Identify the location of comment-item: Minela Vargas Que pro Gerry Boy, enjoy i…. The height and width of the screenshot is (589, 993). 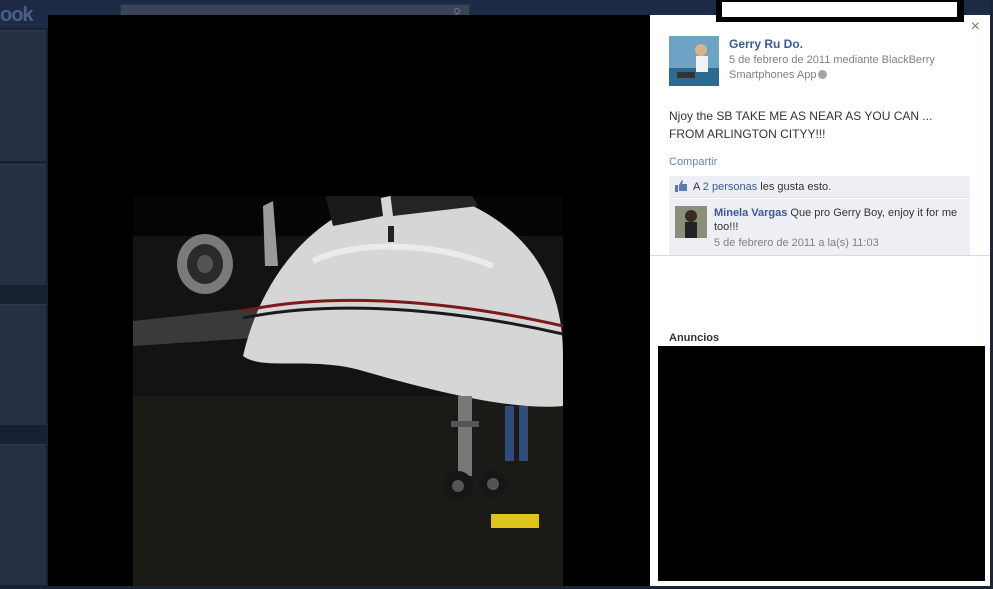
(819, 227).